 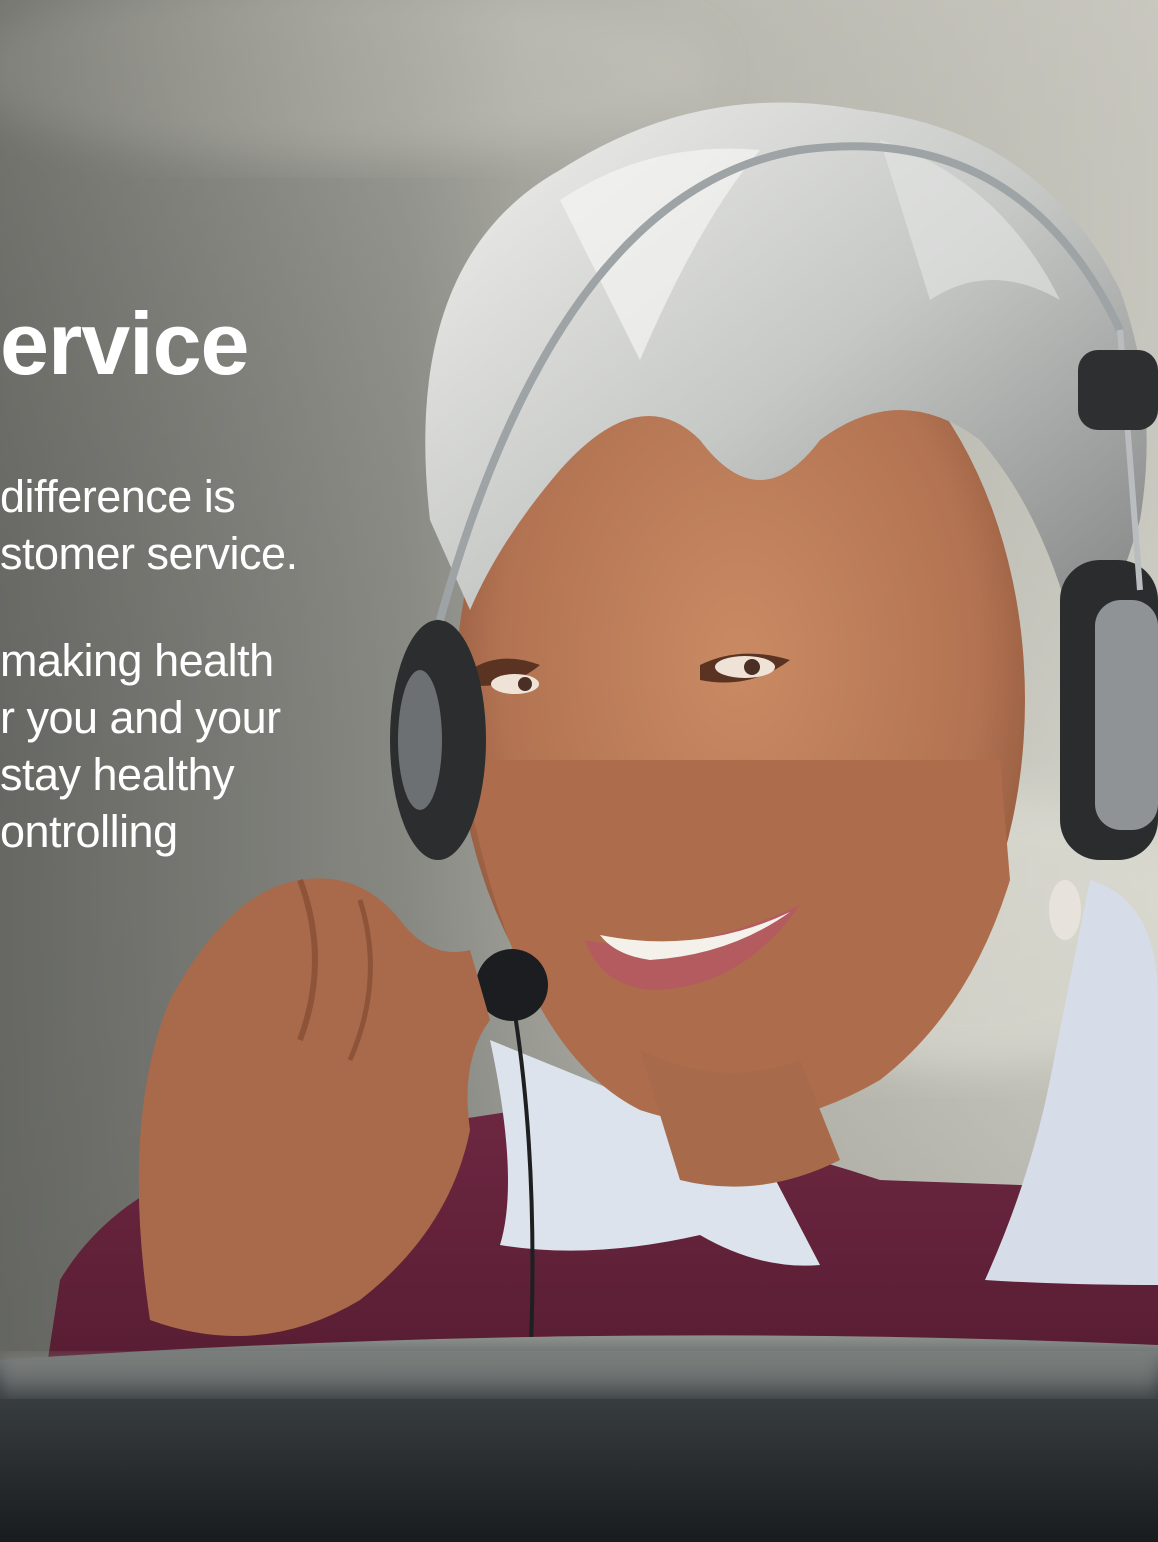 I want to click on paragraph-2-line-3: stay healthy, so click(x=117, y=774).